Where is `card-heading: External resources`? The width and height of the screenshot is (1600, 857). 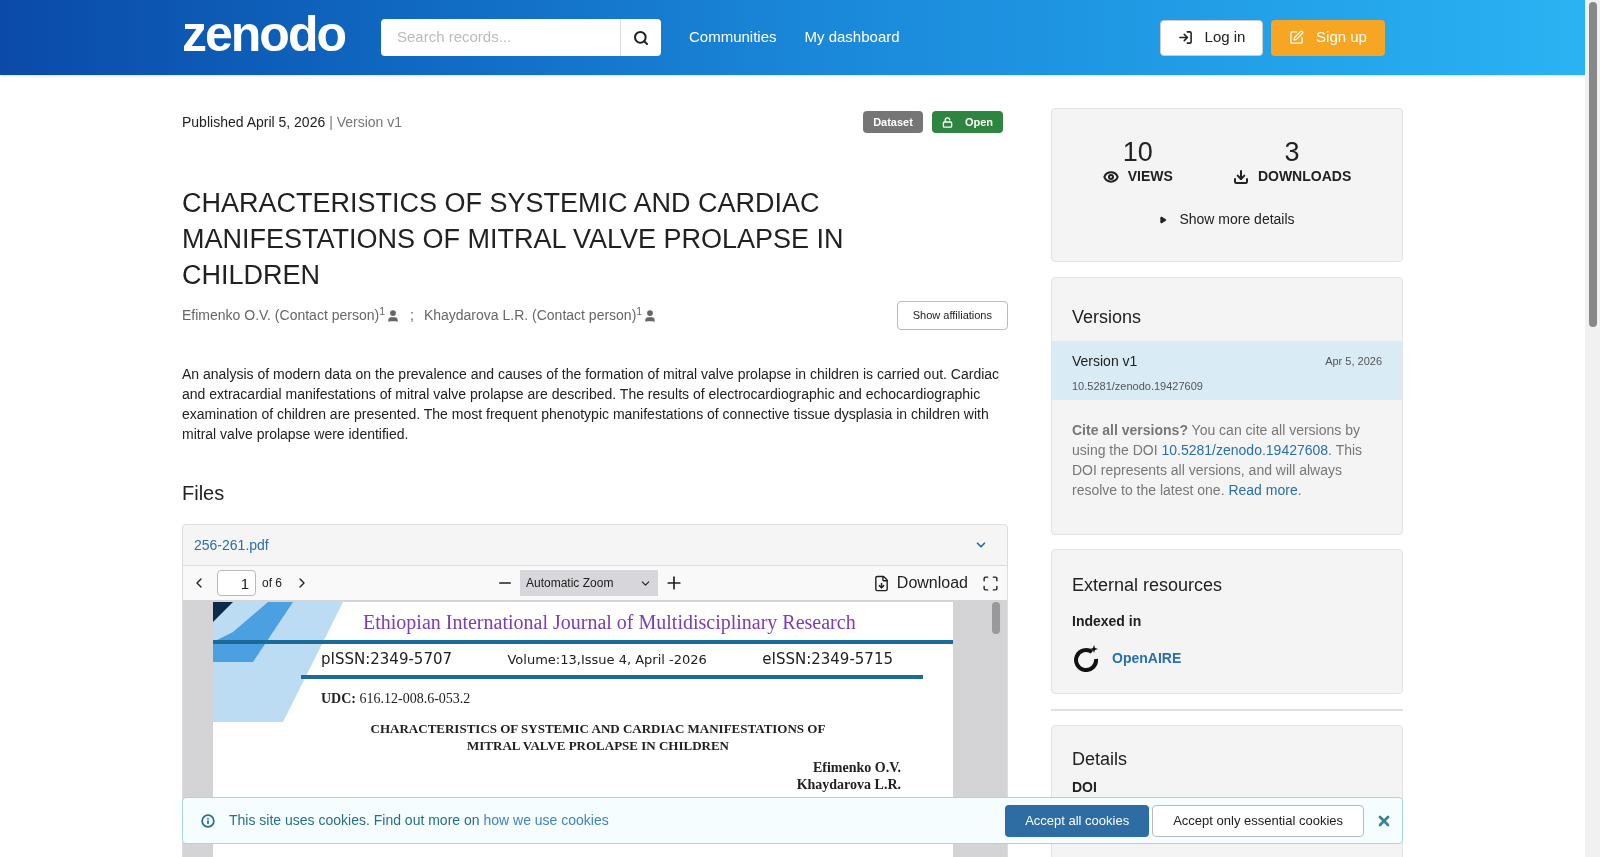 card-heading: External resources is located at coordinates (1148, 585).